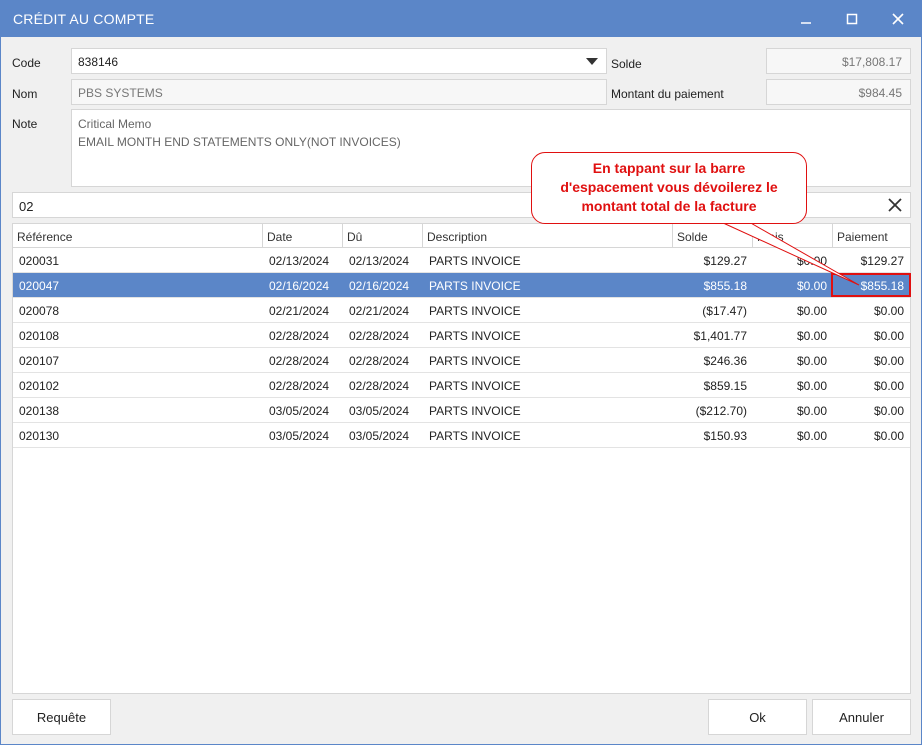  What do you see at coordinates (138, 410) in the screenshot?
I see `cell-reference: 020138` at bounding box center [138, 410].